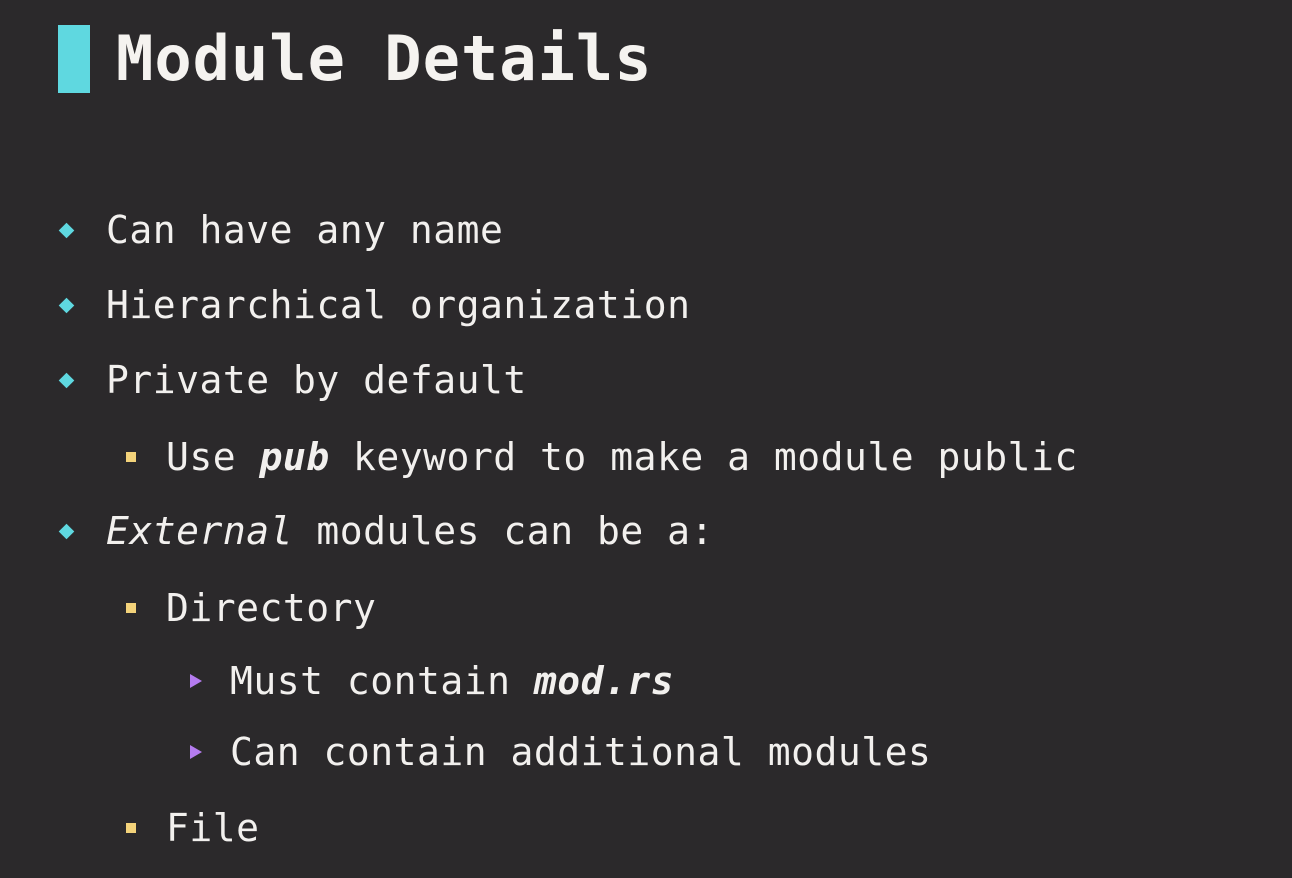 The height and width of the screenshot is (878, 1292). I want to click on title-row: Module Details, so click(355, 59).